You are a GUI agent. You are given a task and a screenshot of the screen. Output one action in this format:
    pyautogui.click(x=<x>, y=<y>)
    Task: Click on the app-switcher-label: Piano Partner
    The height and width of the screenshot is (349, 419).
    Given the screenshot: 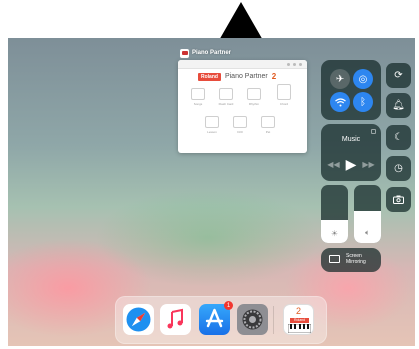 What is the action you would take?
    pyautogui.click(x=205, y=53)
    